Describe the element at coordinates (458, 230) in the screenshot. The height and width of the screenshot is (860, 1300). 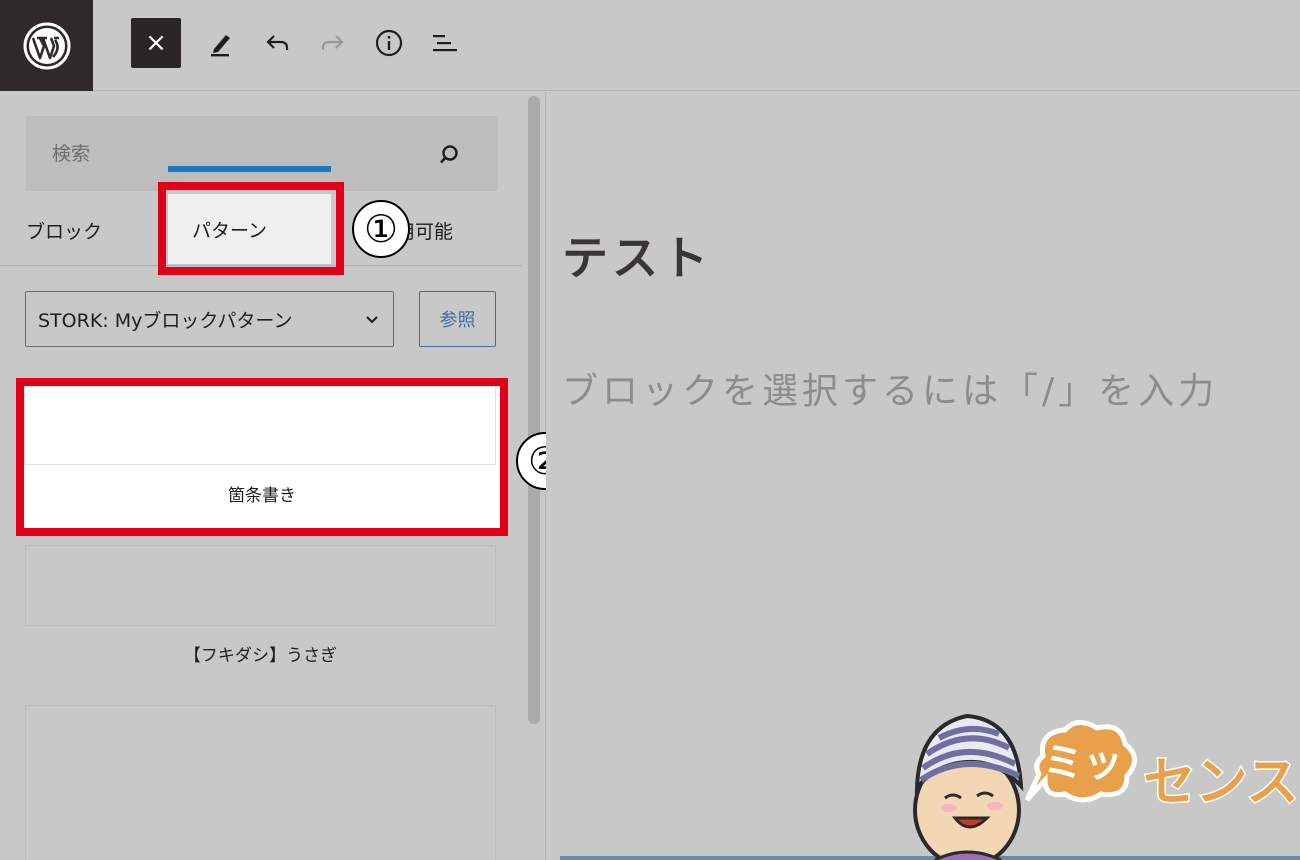
I see `tab-reusable-wrapper: 再利用可能` at that location.